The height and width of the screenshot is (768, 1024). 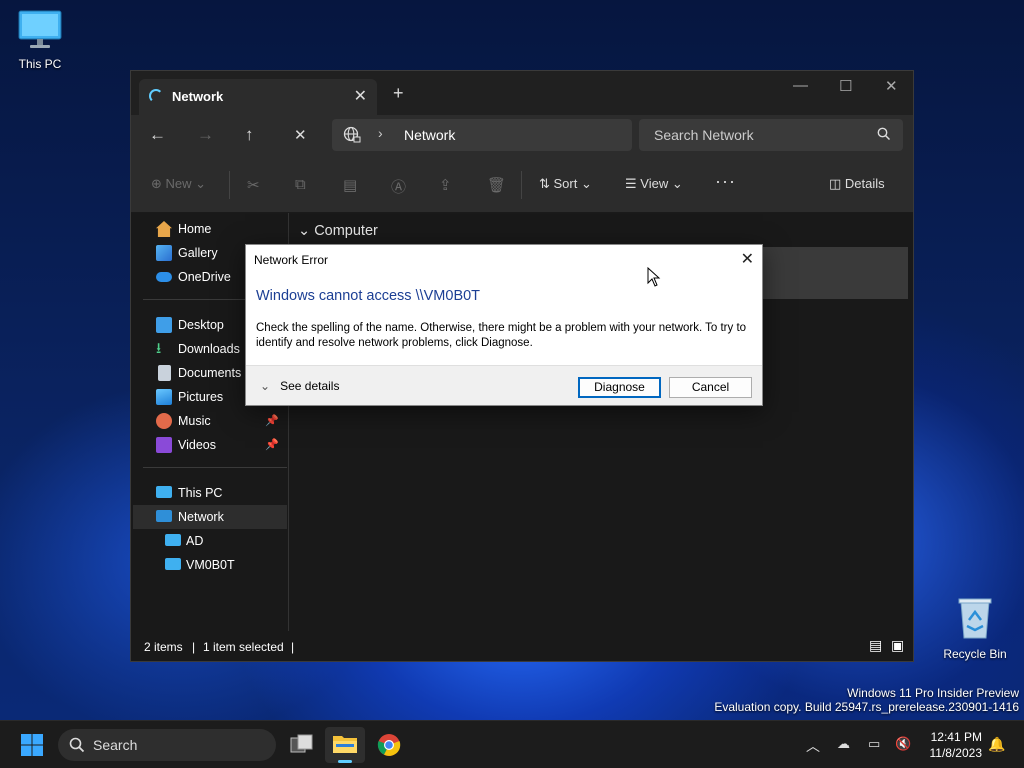 I want to click on dialog-close-button: ✕, so click(x=747, y=259).